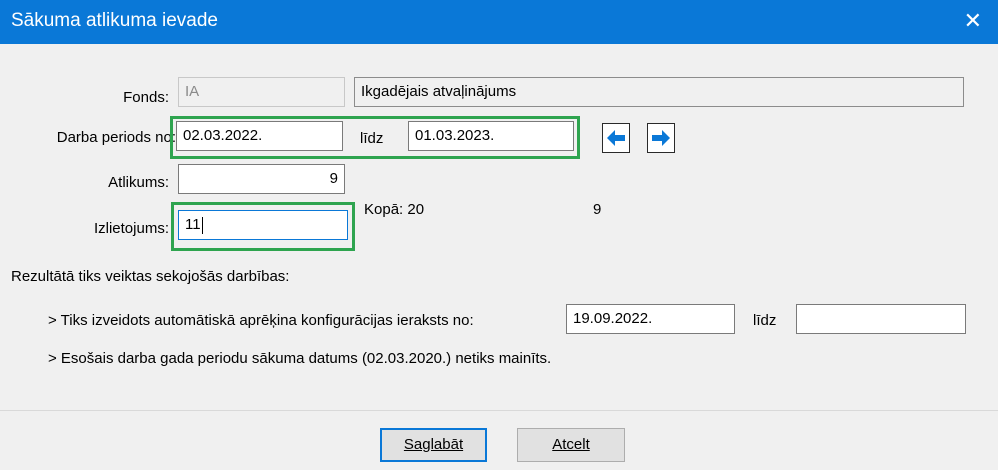  I want to click on title-bar: Sākuma atlikuma ievade ✕, so click(499, 22).